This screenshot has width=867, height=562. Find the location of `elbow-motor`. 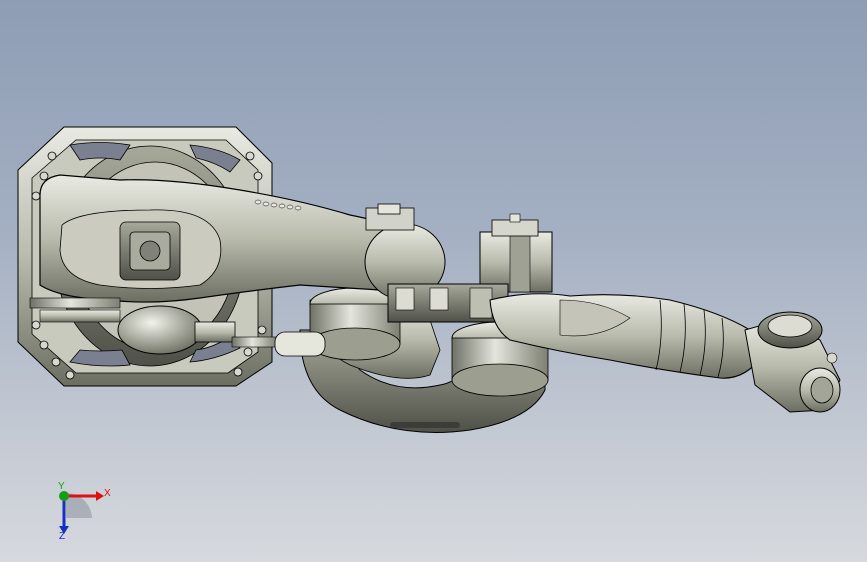

elbow-motor is located at coordinates (516, 253).